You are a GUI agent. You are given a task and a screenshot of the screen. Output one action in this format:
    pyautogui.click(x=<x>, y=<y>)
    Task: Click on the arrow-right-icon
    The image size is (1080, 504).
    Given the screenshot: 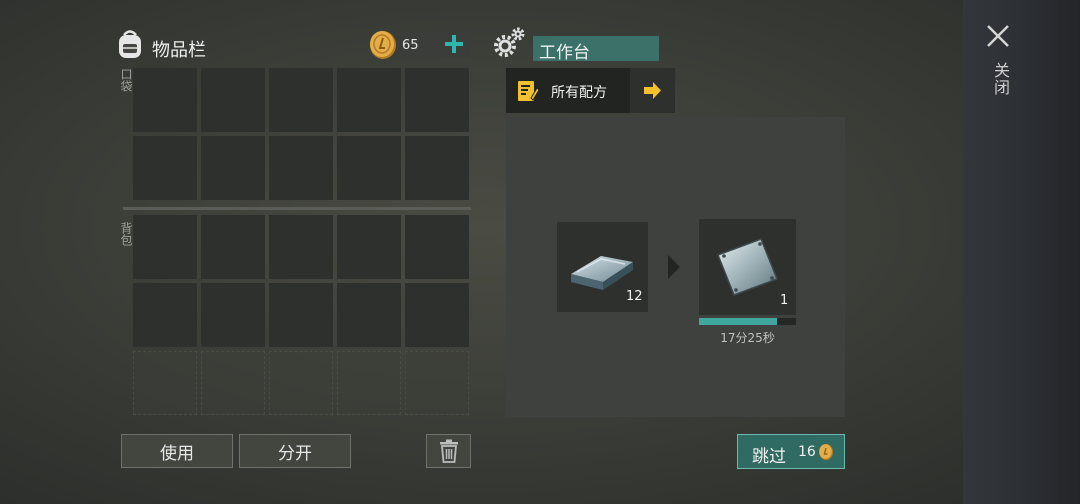 What is the action you would take?
    pyautogui.click(x=652, y=90)
    